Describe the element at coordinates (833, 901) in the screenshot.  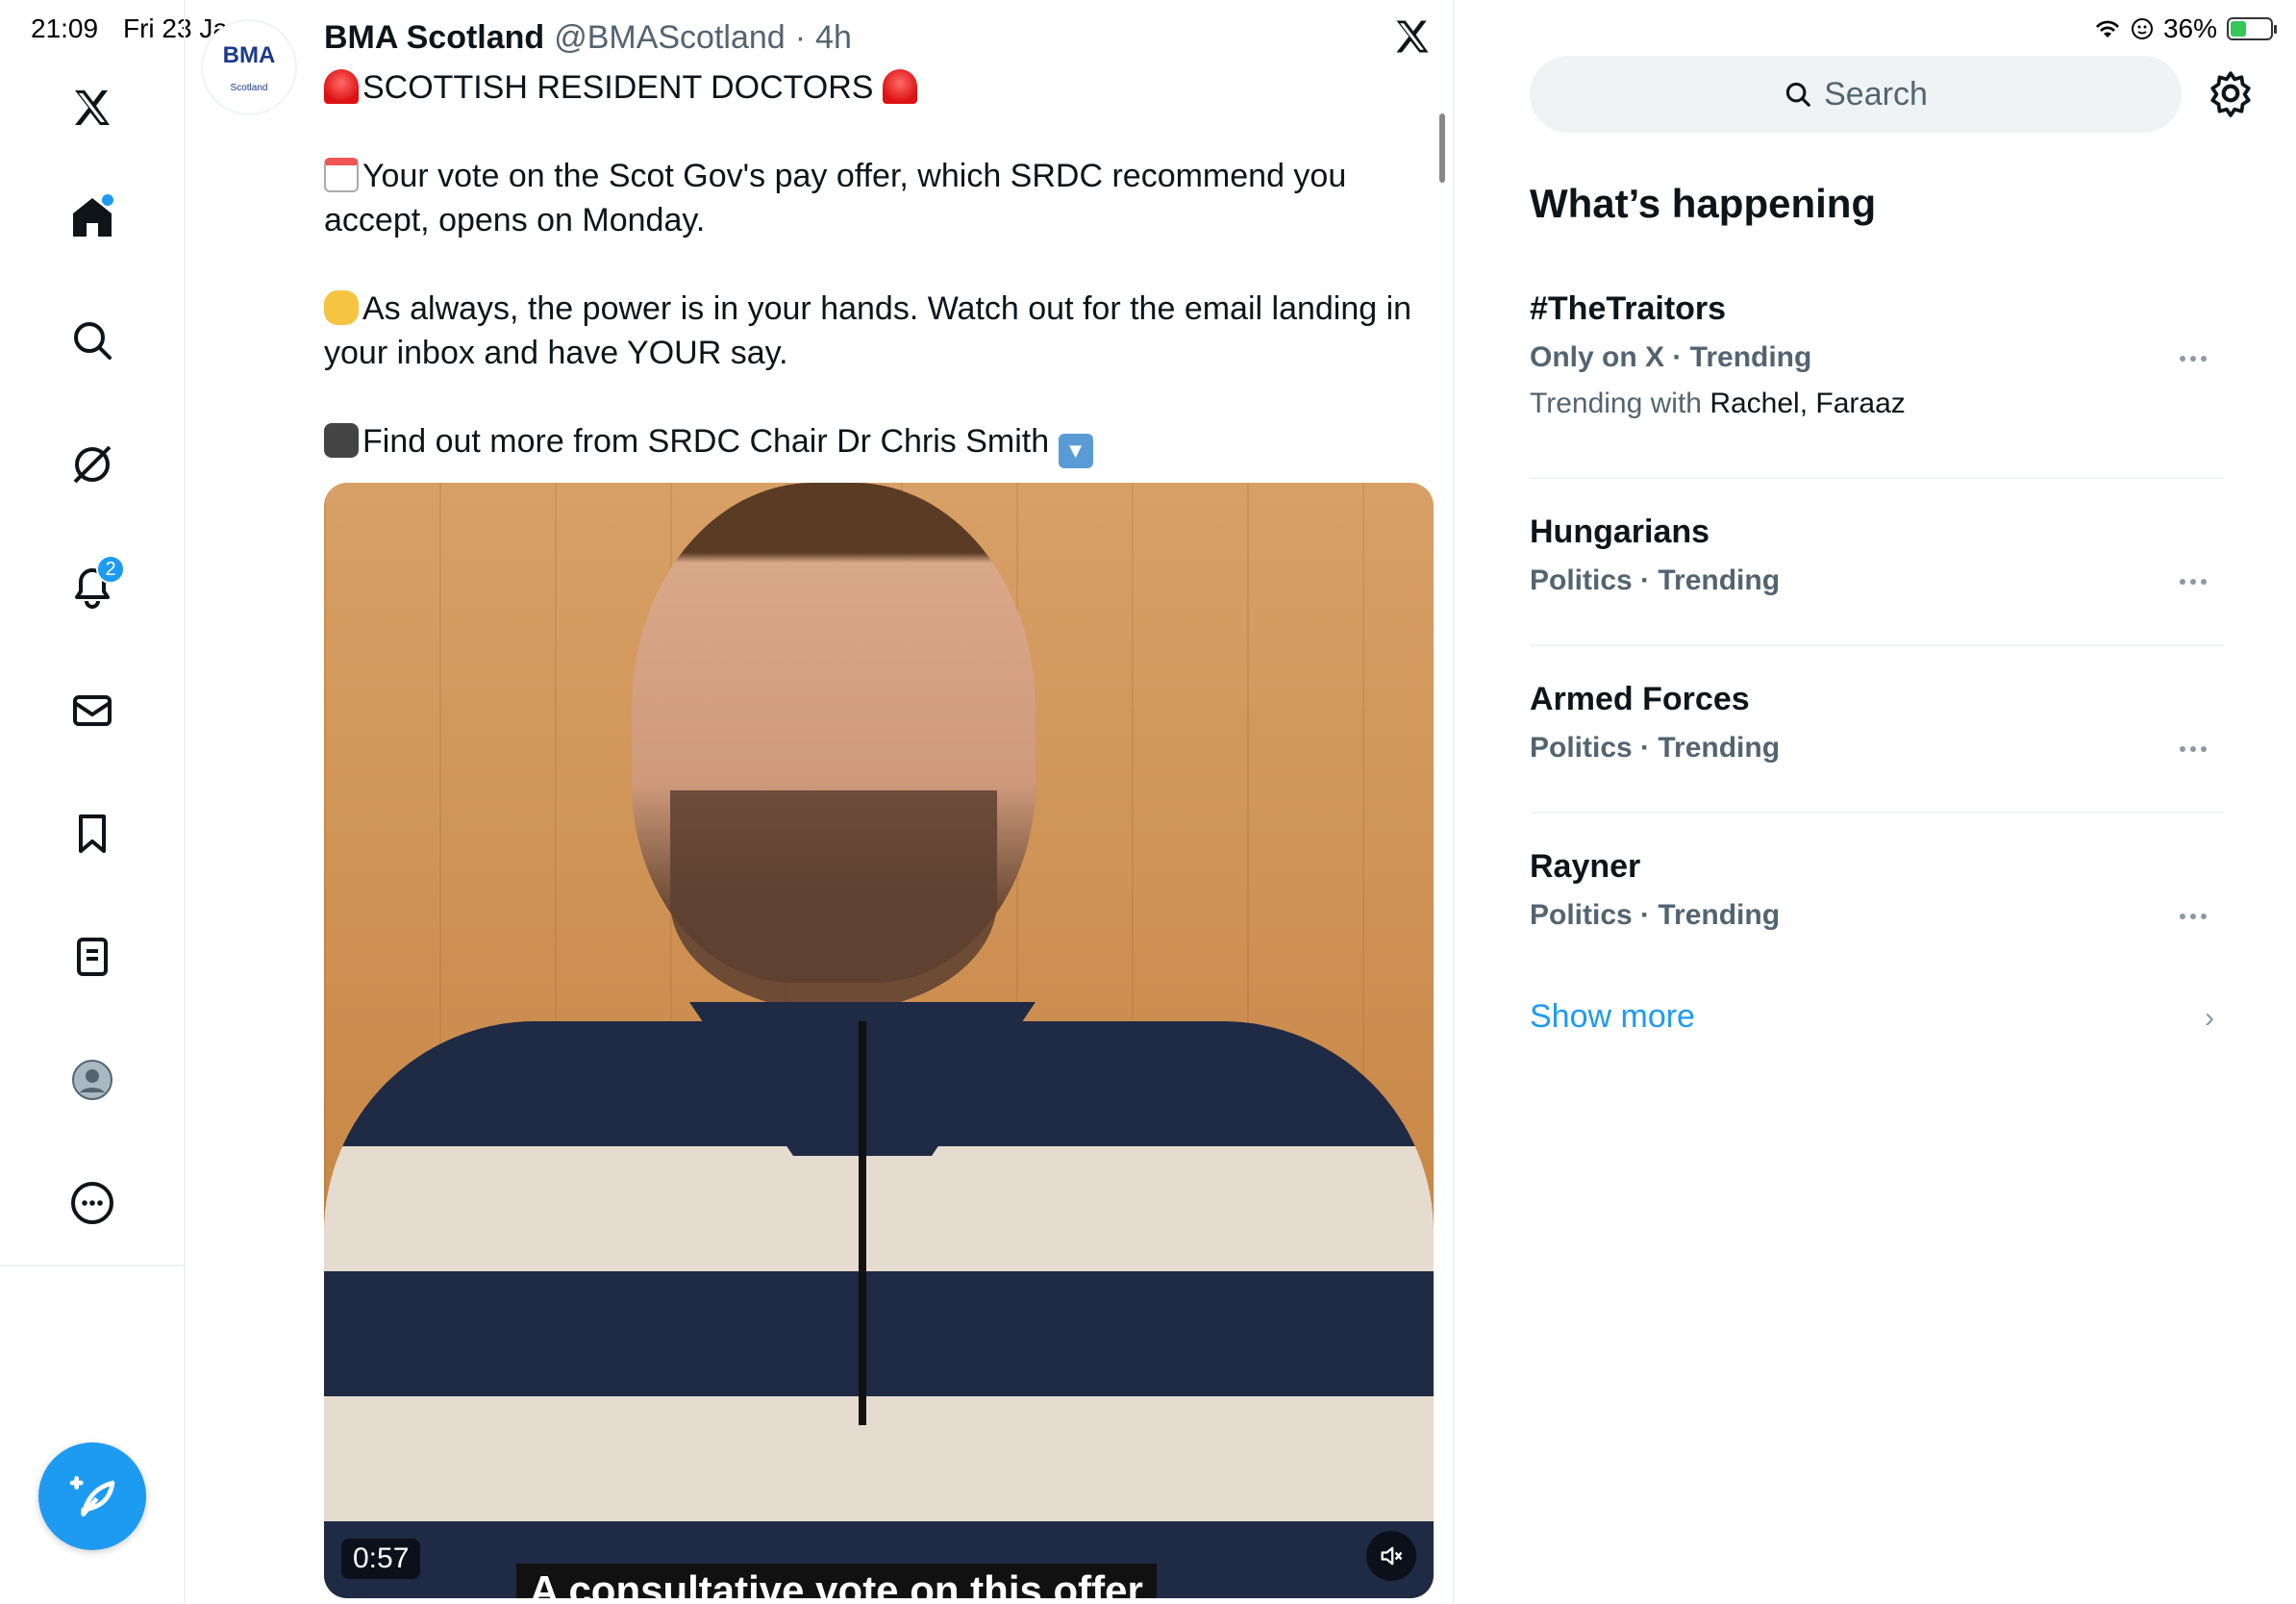
I see `video-person-beard` at that location.